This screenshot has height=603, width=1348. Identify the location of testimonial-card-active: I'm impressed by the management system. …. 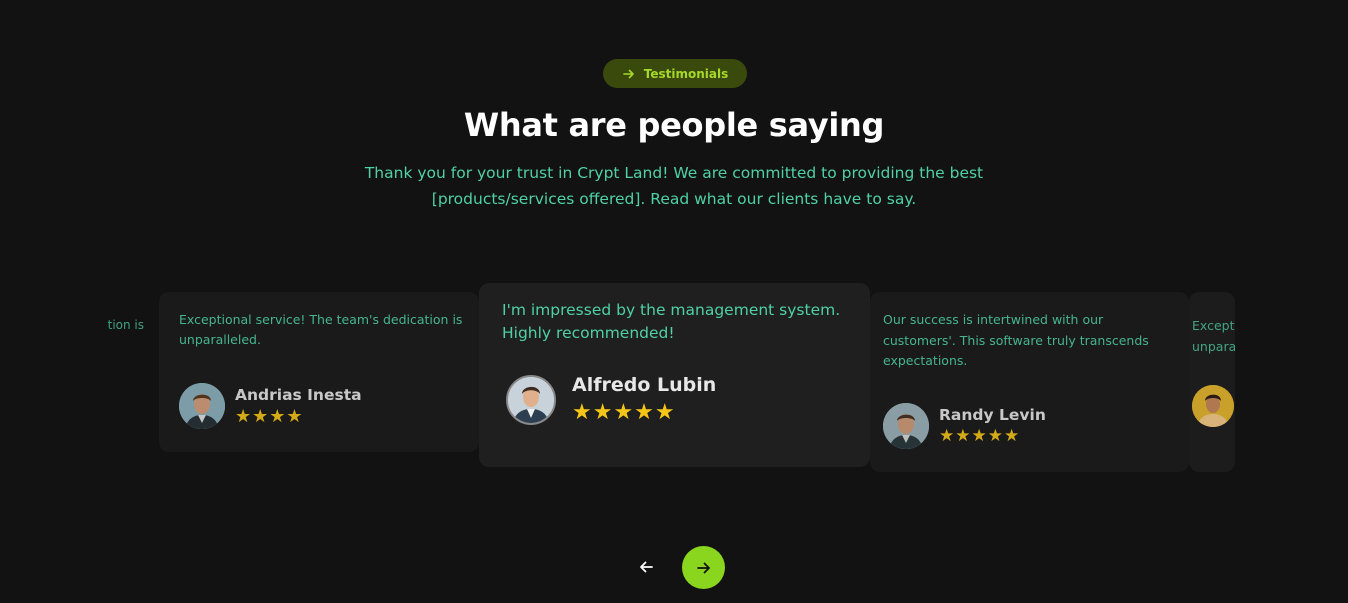
(674, 375).